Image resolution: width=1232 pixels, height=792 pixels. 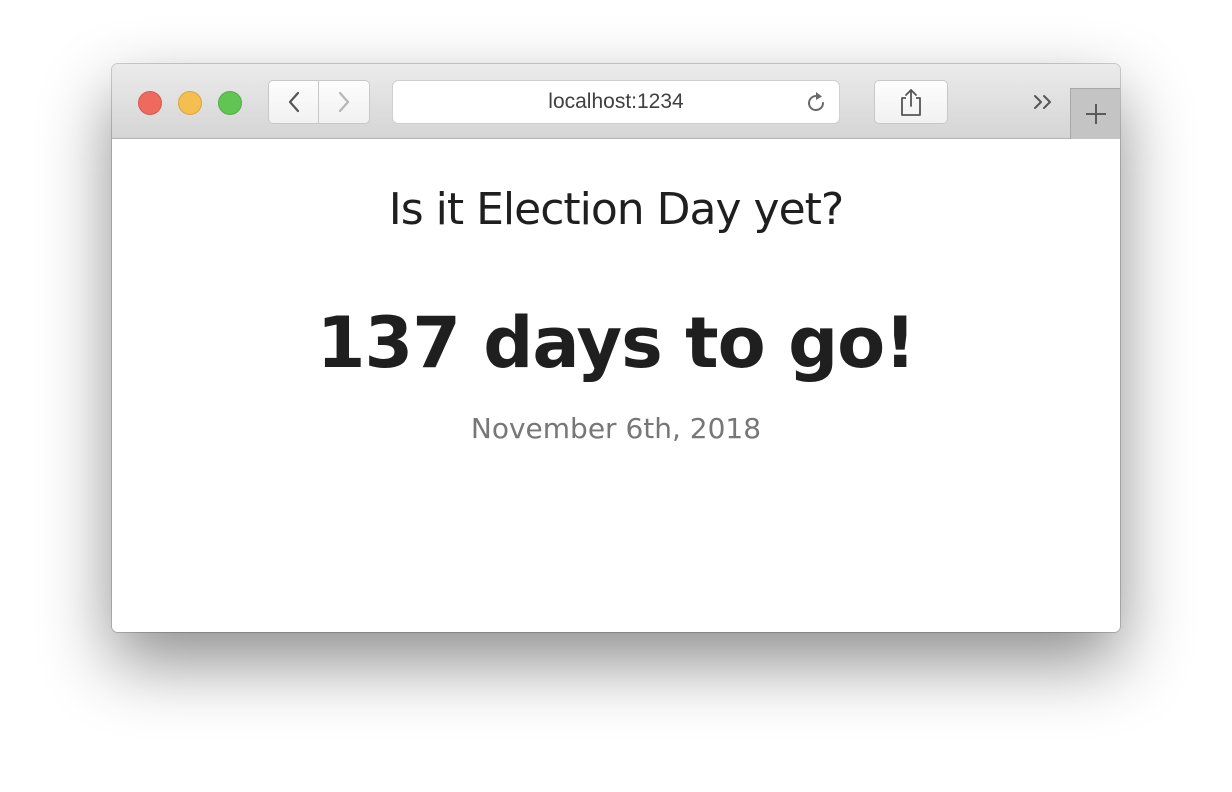 I want to click on url-text: localhost:1234, so click(x=616, y=102).